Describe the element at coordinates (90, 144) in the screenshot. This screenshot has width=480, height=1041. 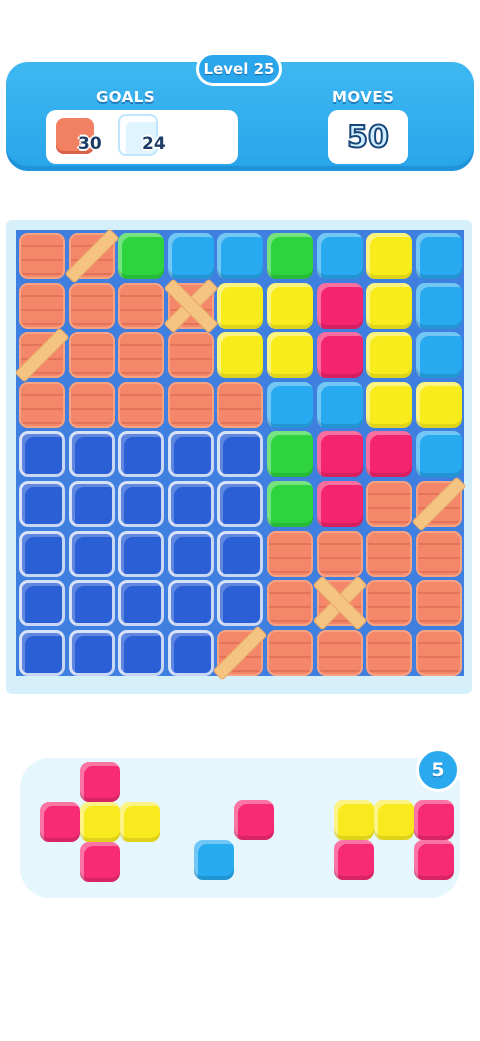
I see `wood-goal-count: 30` at that location.